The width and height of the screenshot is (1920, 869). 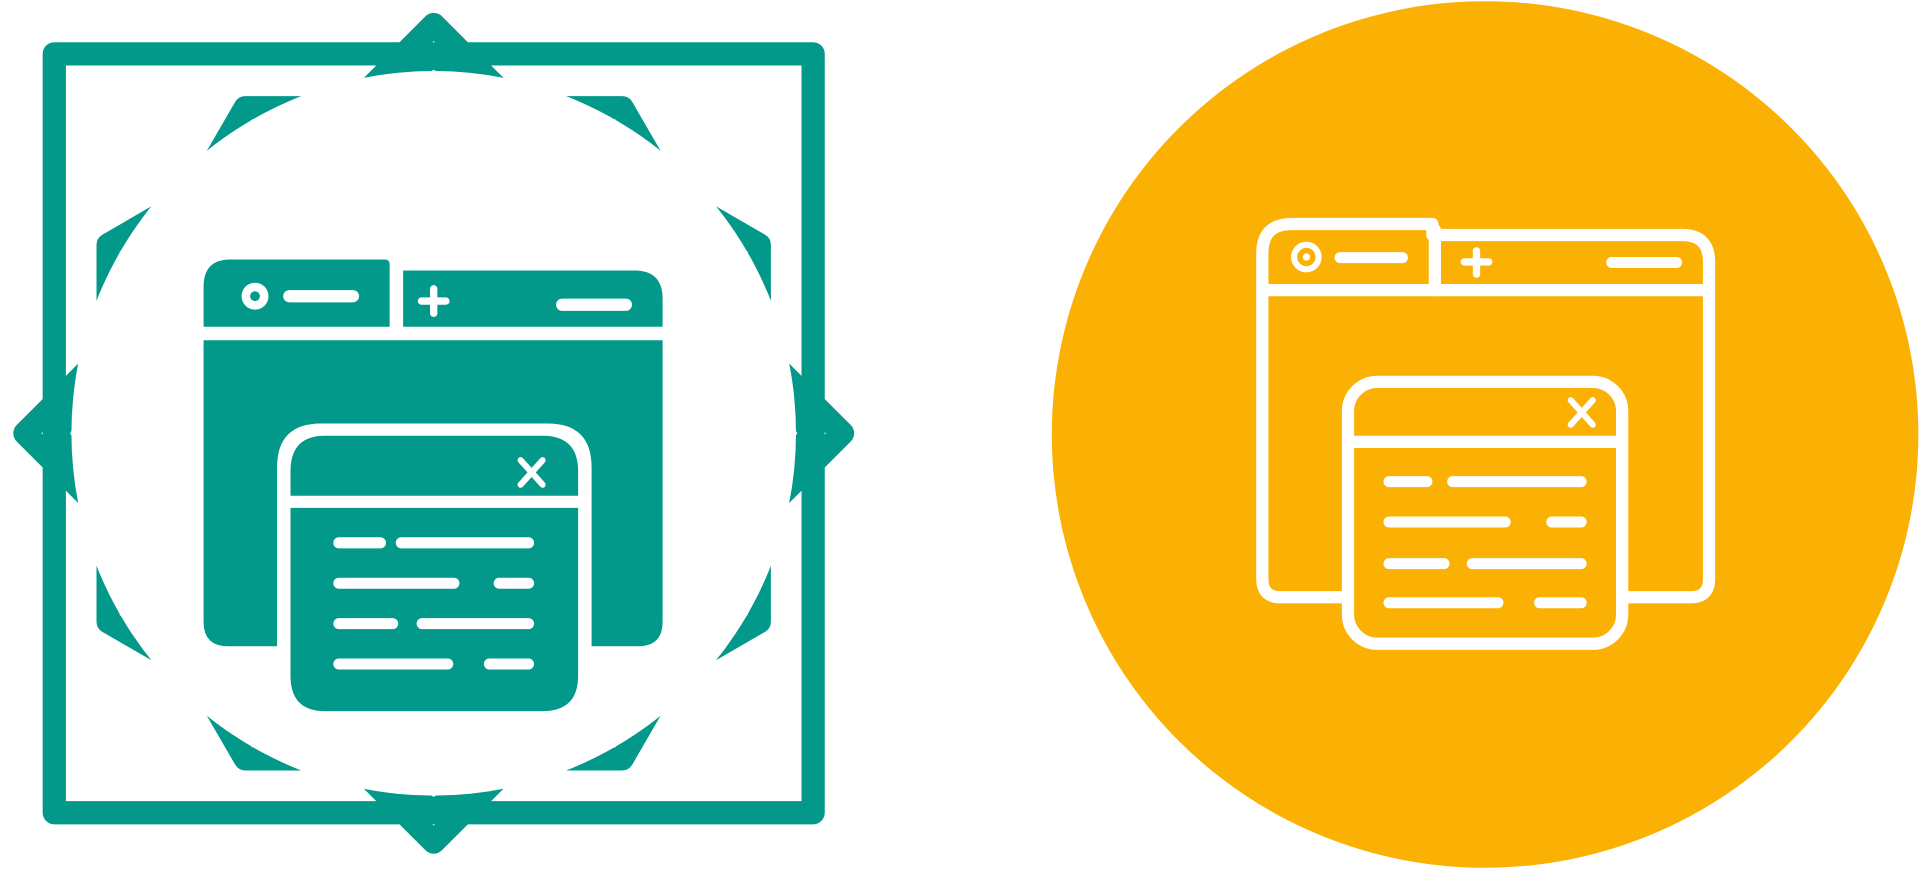 I want to click on radio-icon-dot, so click(x=255, y=296).